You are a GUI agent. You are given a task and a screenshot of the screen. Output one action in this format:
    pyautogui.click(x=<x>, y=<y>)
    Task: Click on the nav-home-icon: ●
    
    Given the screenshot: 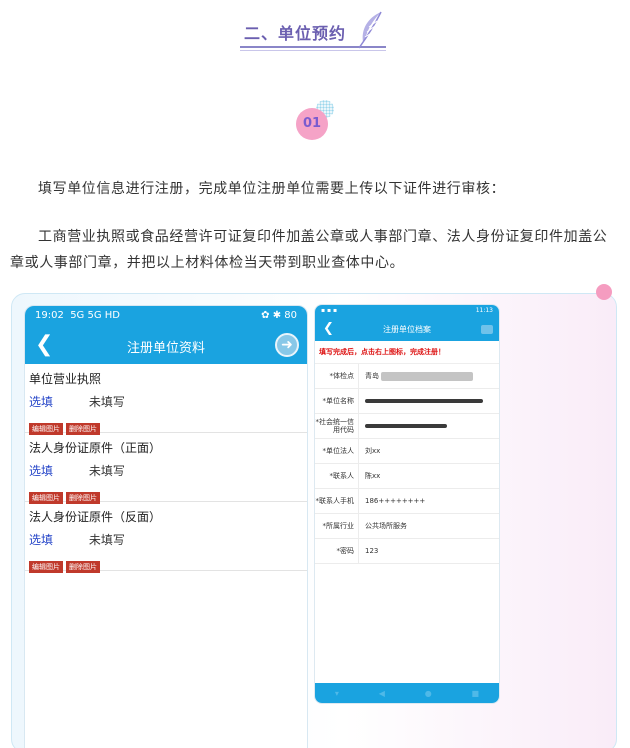 What is the action you would take?
    pyautogui.click(x=428, y=693)
    